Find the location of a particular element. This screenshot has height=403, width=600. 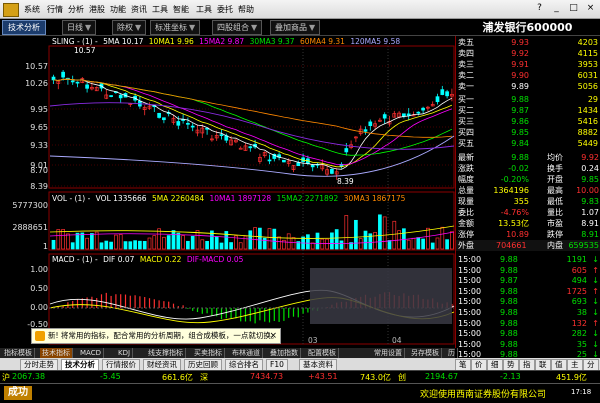

tick-time: 15:00 is located at coordinates (470, 291).